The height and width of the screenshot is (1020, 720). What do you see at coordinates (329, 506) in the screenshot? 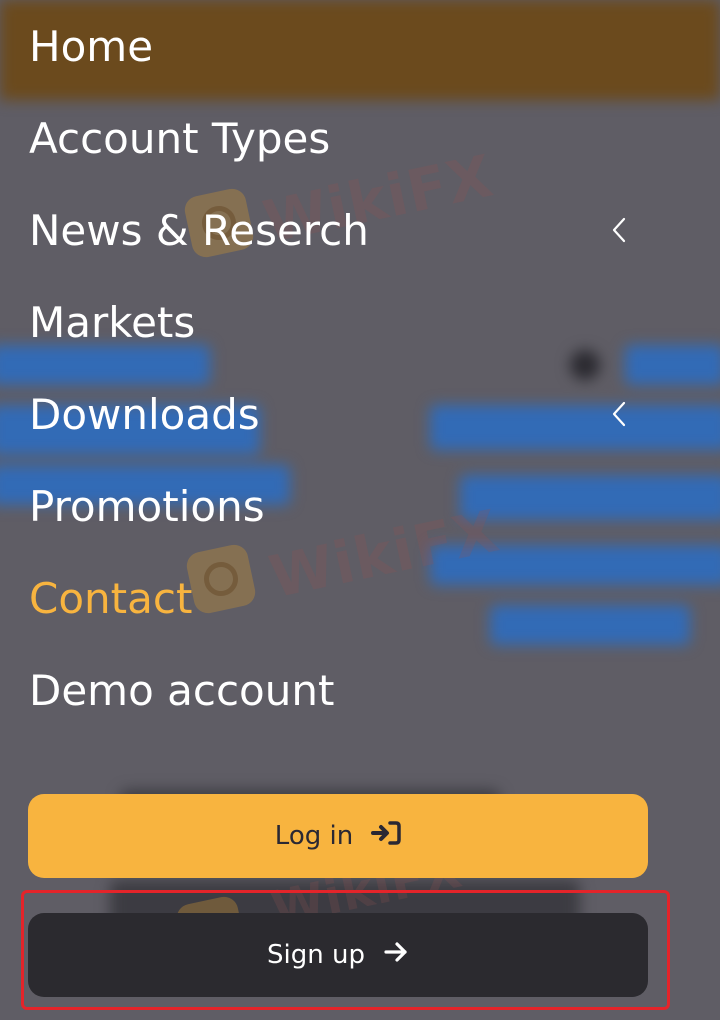
I see `menu-item-promotions: Promotions` at bounding box center [329, 506].